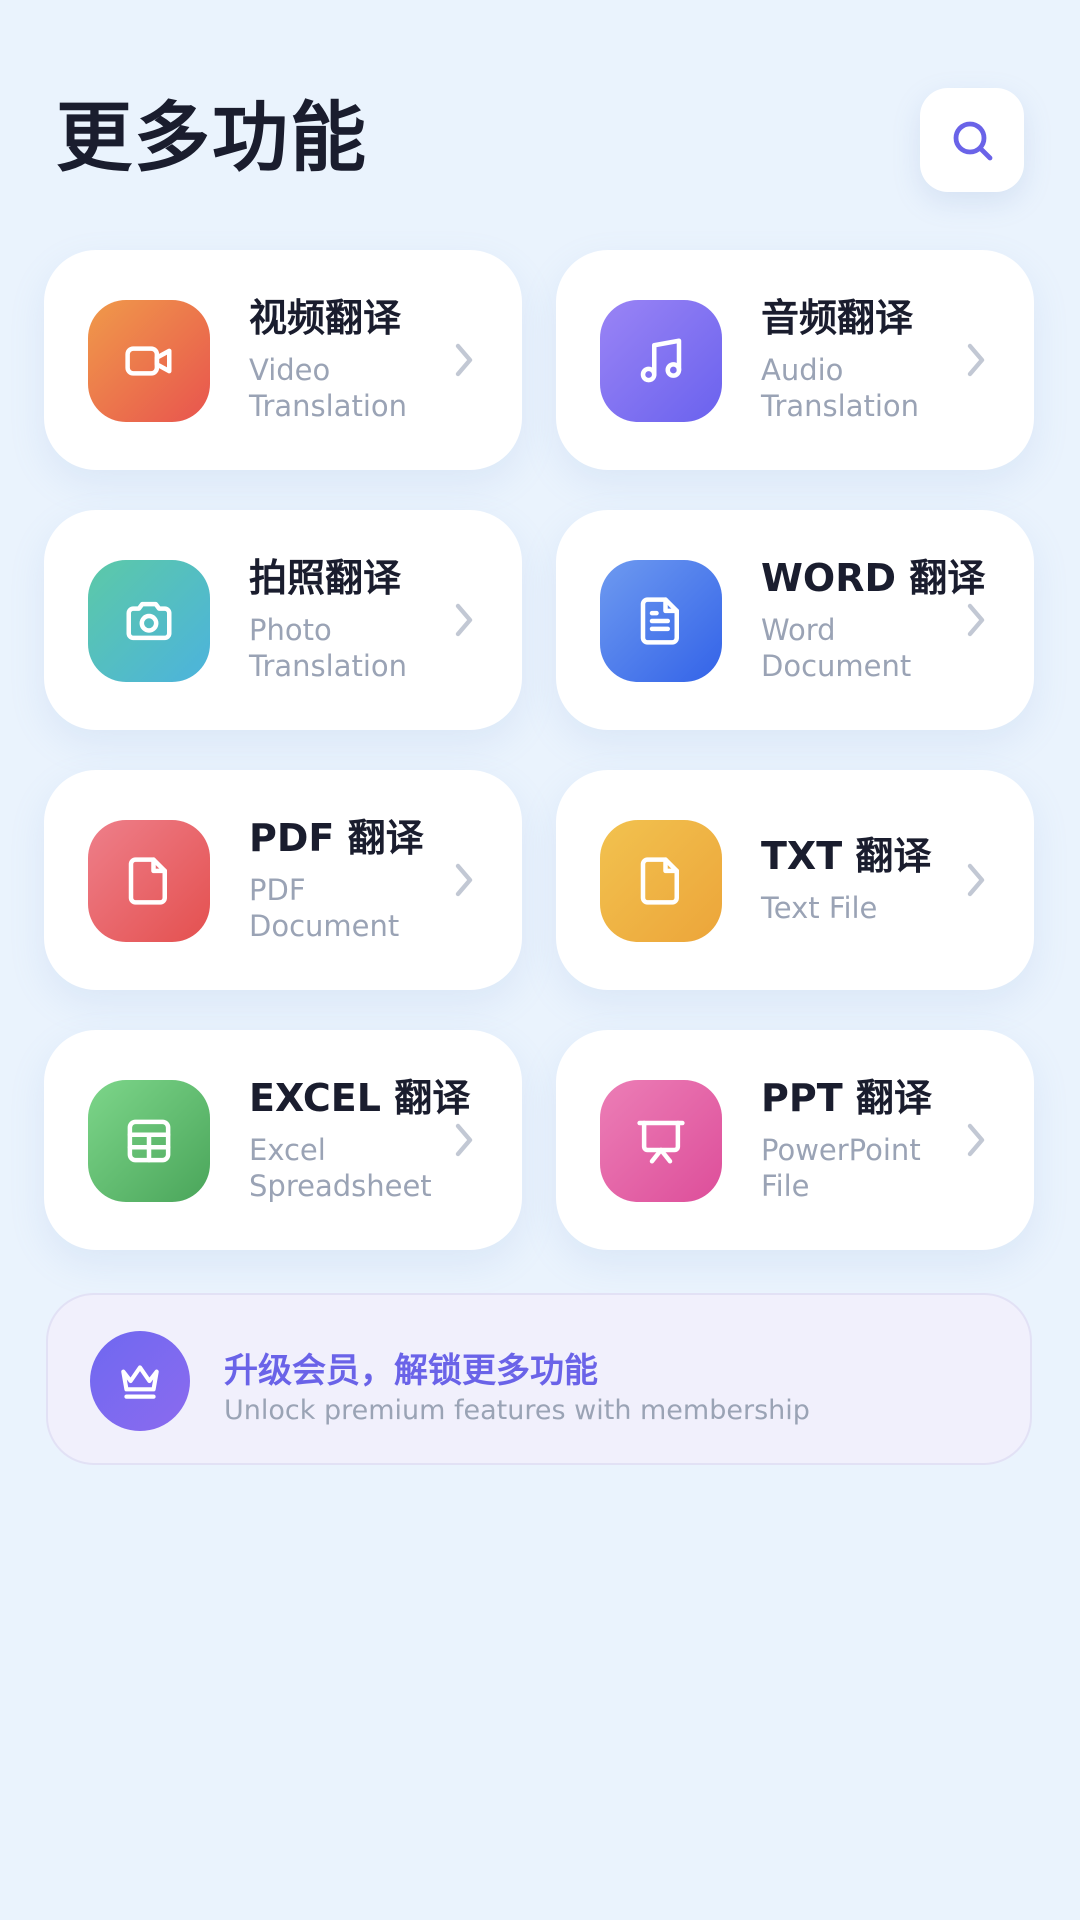  What do you see at coordinates (328, 647) in the screenshot?
I see `feature-subtitle: Photo Translation` at bounding box center [328, 647].